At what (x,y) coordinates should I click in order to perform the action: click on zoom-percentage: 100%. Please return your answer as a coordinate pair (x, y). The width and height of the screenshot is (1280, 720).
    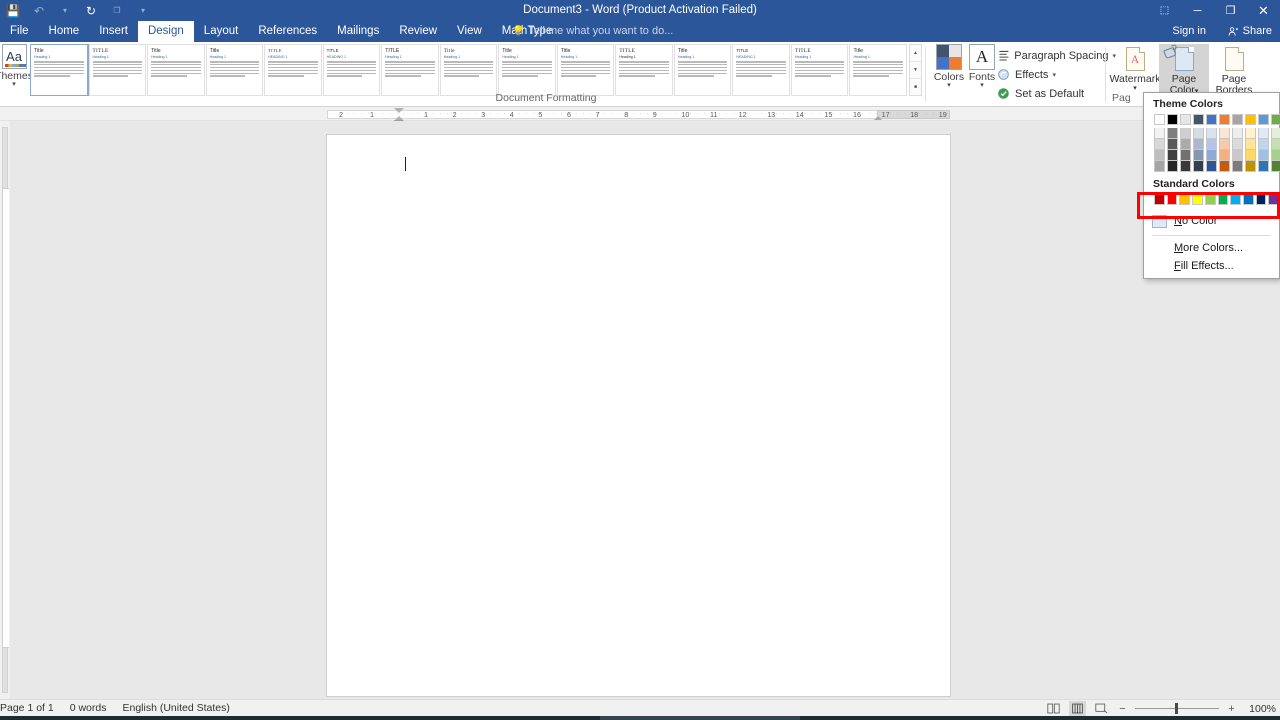
    Looking at the image, I should click on (1260, 709).